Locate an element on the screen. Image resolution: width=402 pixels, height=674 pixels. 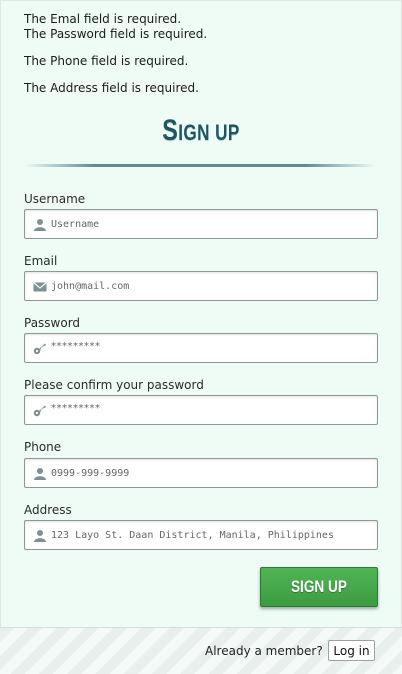
password-field: ********* is located at coordinates (201, 348).